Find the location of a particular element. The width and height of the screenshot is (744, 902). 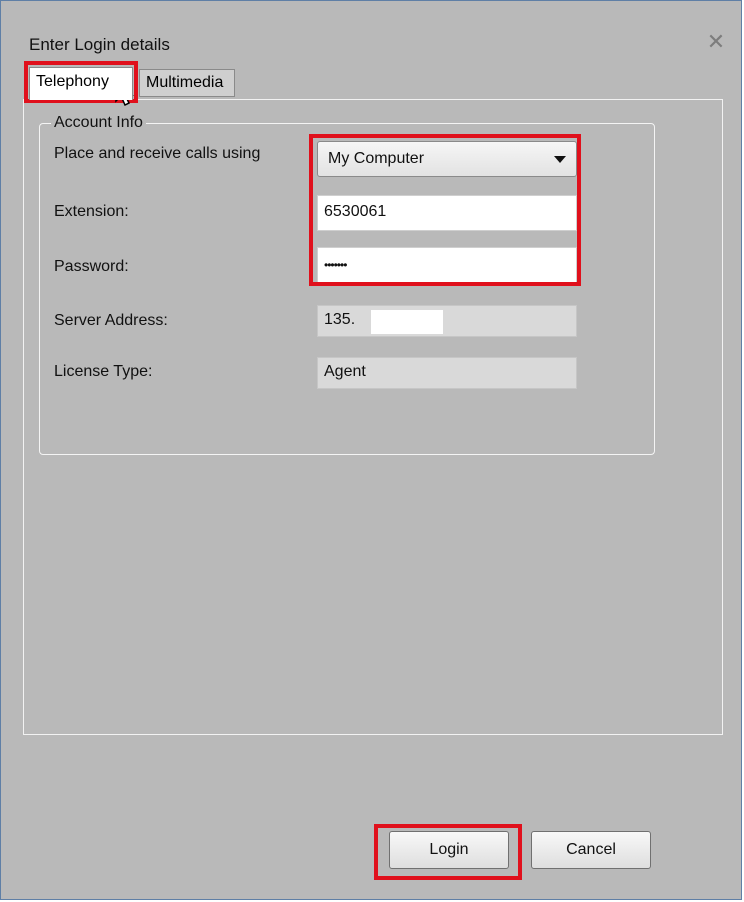

license-type-label: License Type: is located at coordinates (103, 371).